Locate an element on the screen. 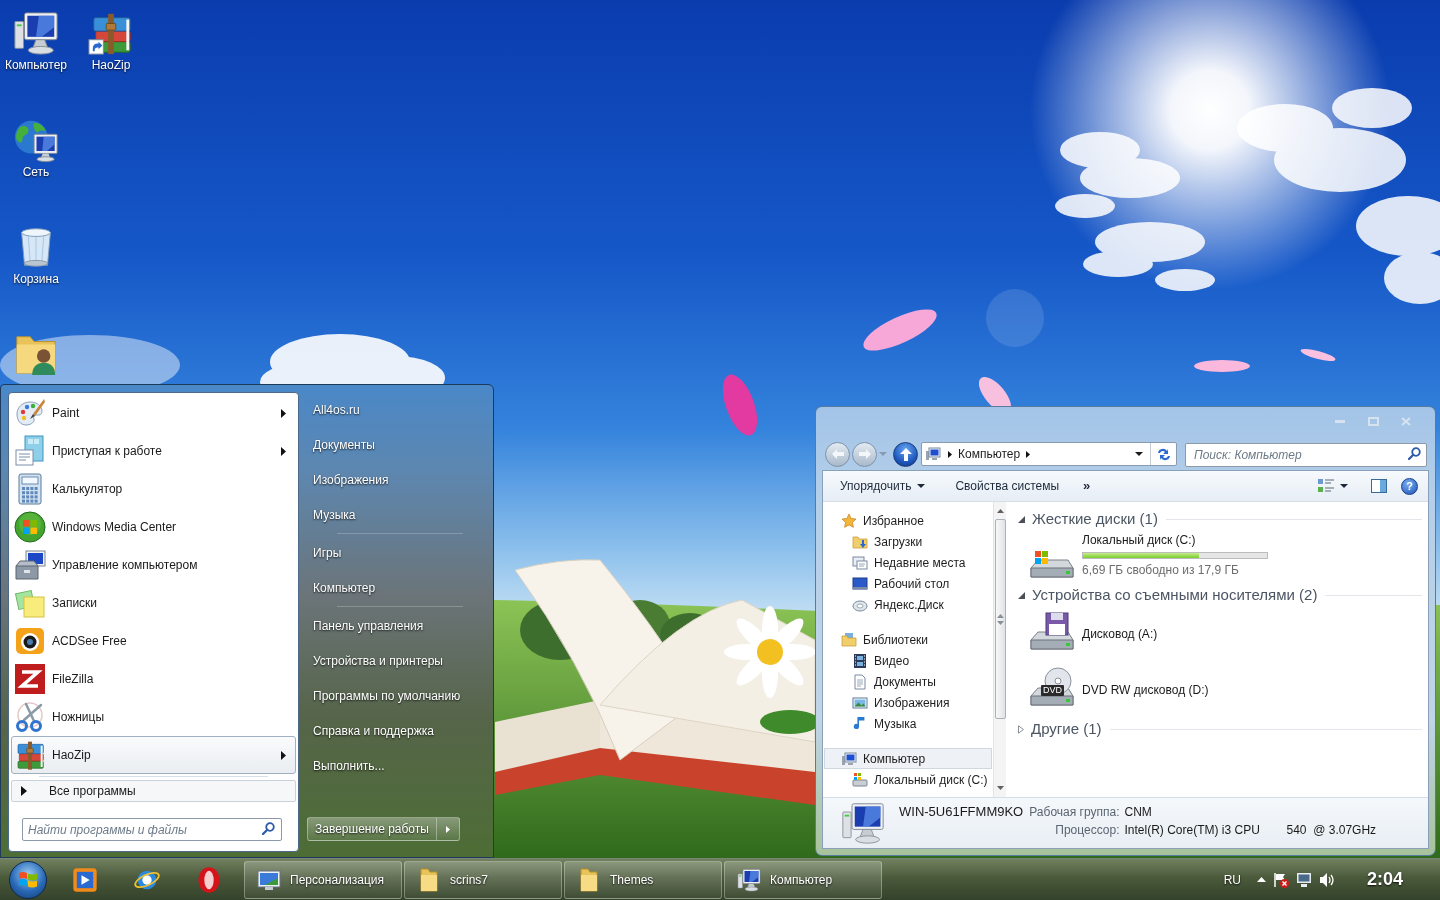  taskbar-window-button: scrins7 is located at coordinates (483, 879).